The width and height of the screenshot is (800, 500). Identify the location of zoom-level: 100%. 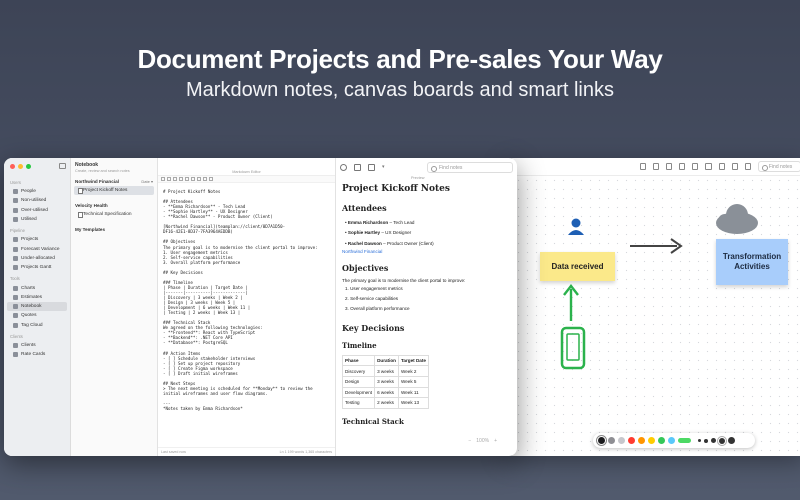
(483, 441).